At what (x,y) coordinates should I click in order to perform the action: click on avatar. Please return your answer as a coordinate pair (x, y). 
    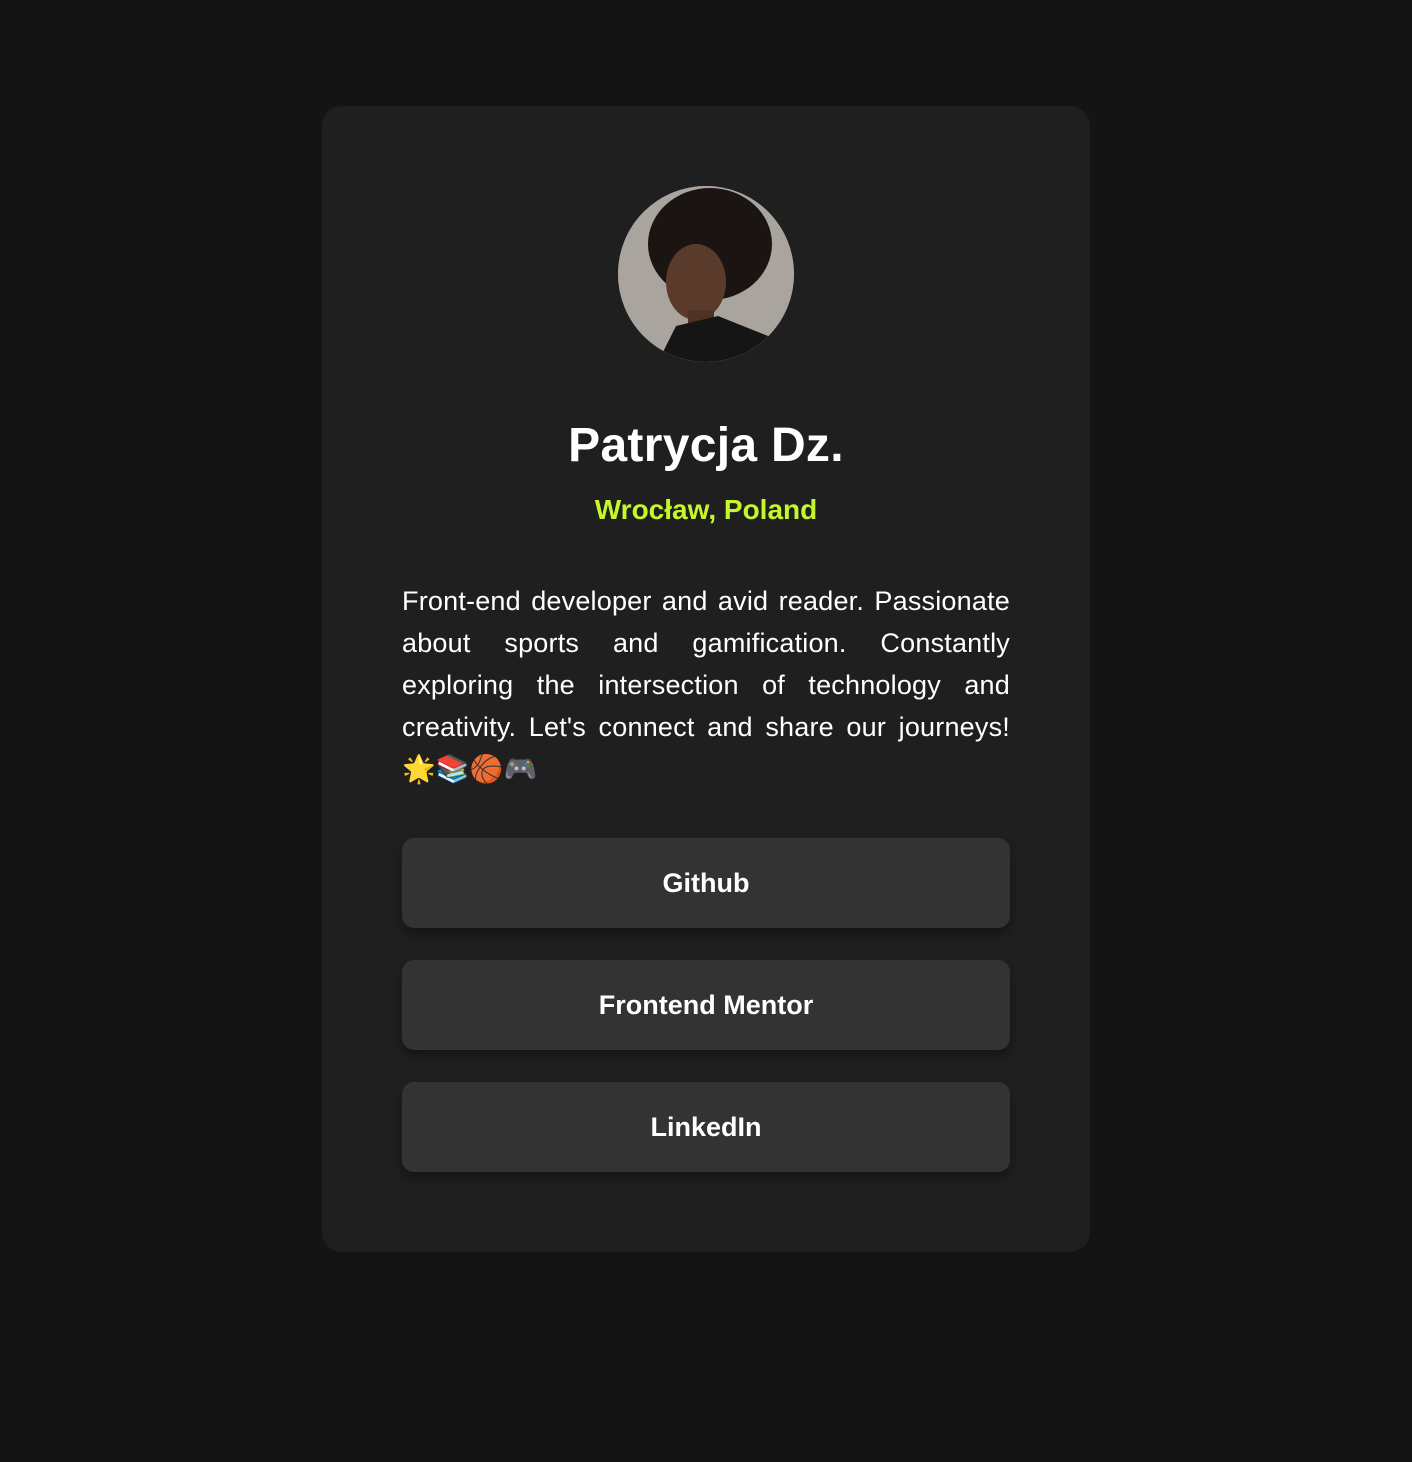
    Looking at the image, I should click on (706, 274).